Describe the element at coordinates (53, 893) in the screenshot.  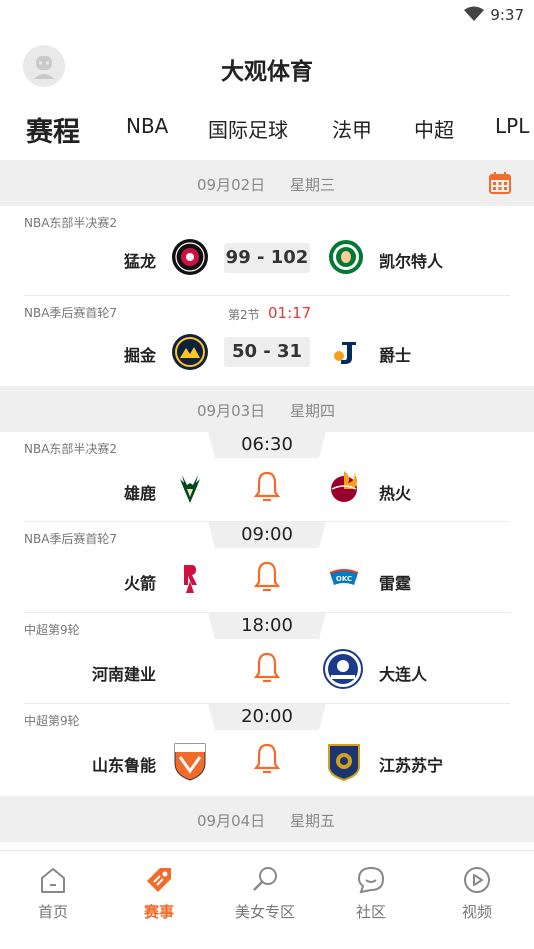
I see `nav-home: 首页` at that location.